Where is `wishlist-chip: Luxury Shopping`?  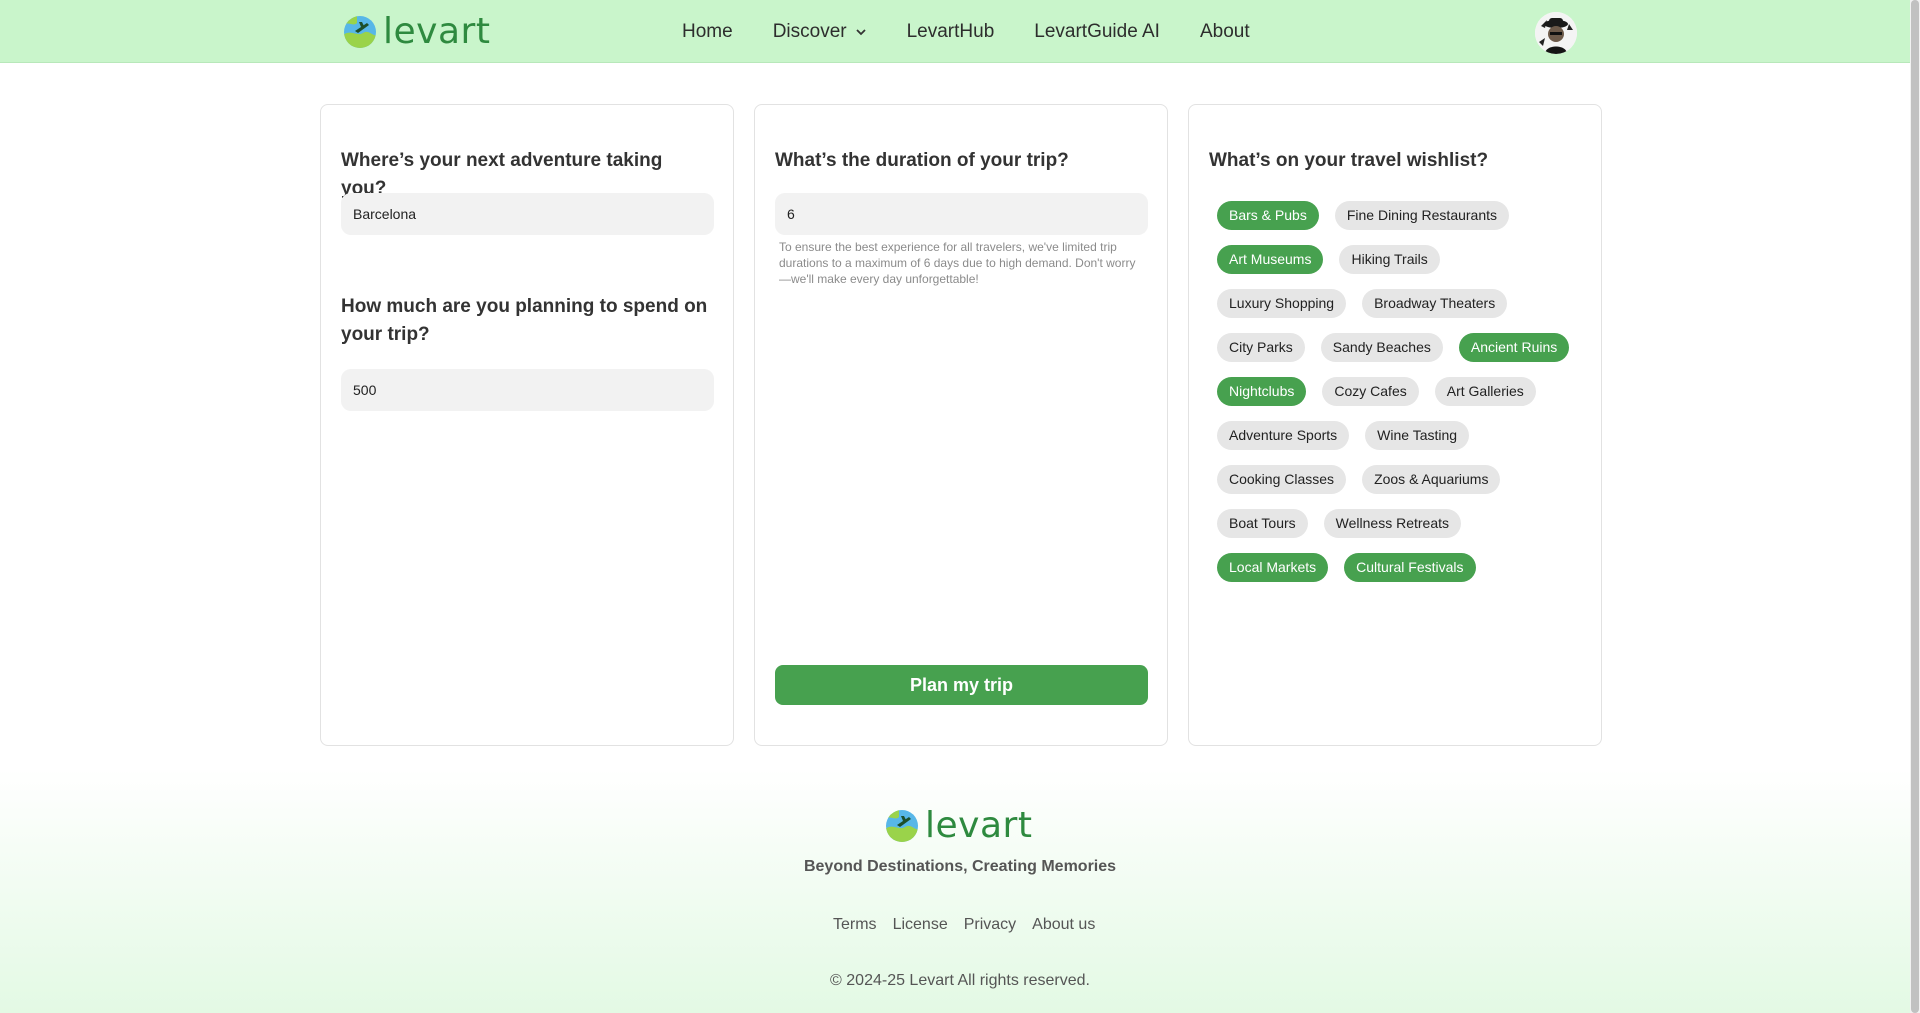
wishlist-chip: Luxury Shopping is located at coordinates (1282, 303).